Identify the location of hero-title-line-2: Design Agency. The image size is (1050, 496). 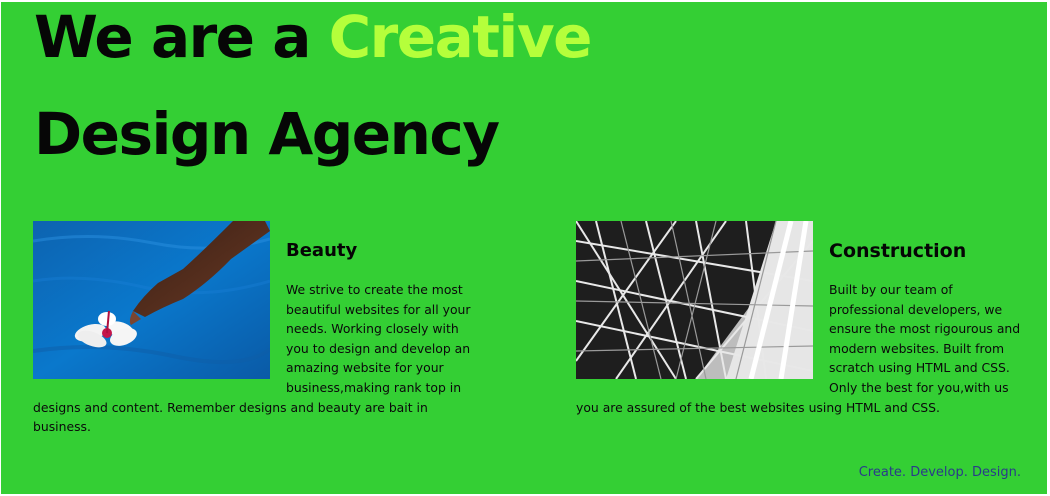
(267, 134).